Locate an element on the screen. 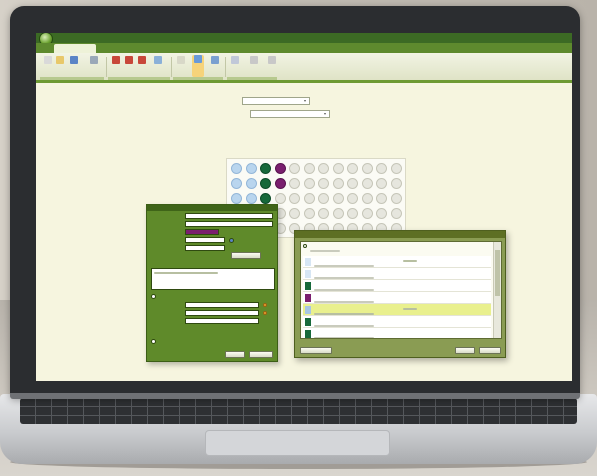 This screenshot has height=476, width=597. group-toggle is located at coordinates (305, 246).